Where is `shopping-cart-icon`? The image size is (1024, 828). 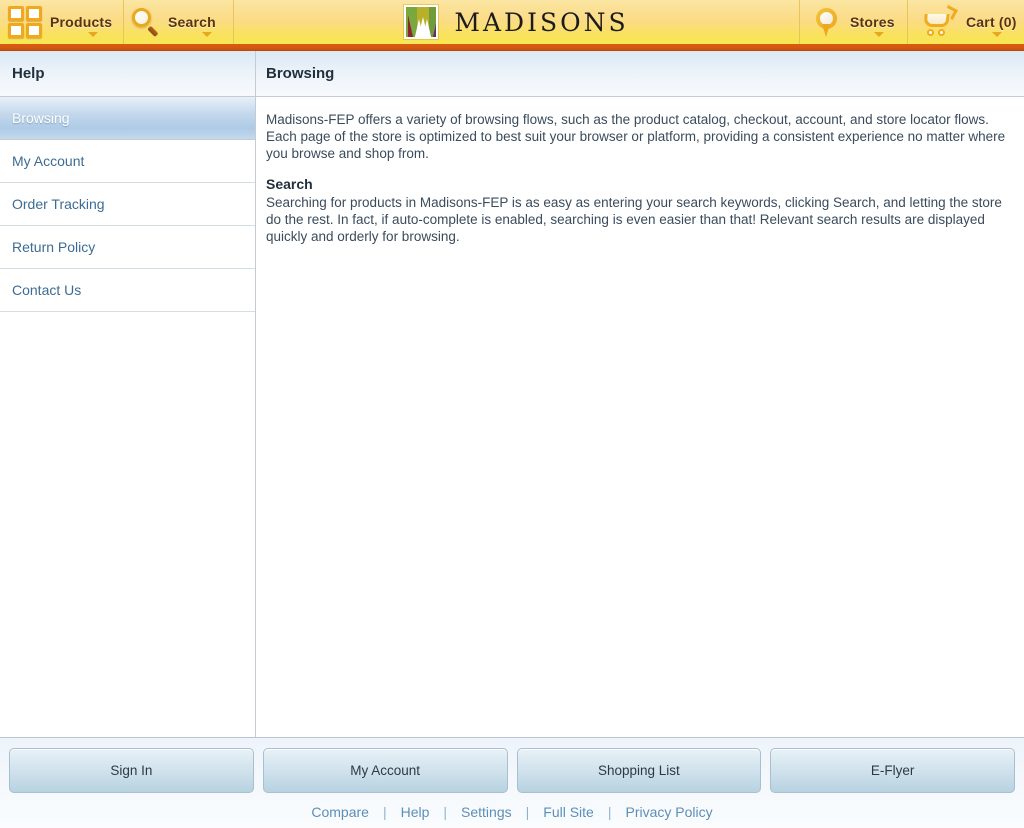 shopping-cart-icon is located at coordinates (940, 21).